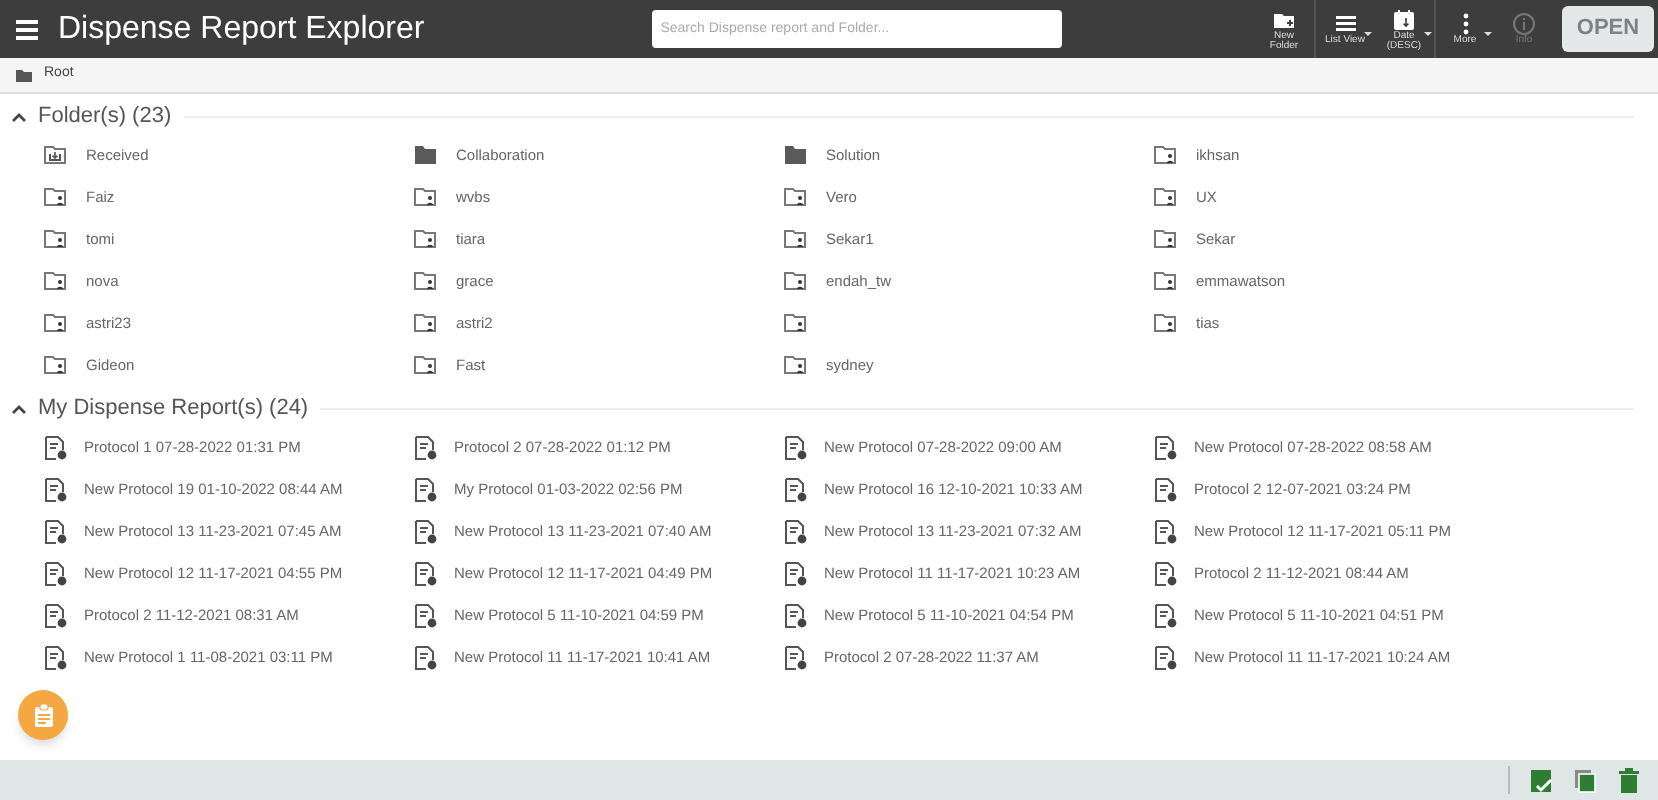 This screenshot has height=800, width=1658. What do you see at coordinates (56, 155) in the screenshot?
I see `inbox-folder-icon` at bounding box center [56, 155].